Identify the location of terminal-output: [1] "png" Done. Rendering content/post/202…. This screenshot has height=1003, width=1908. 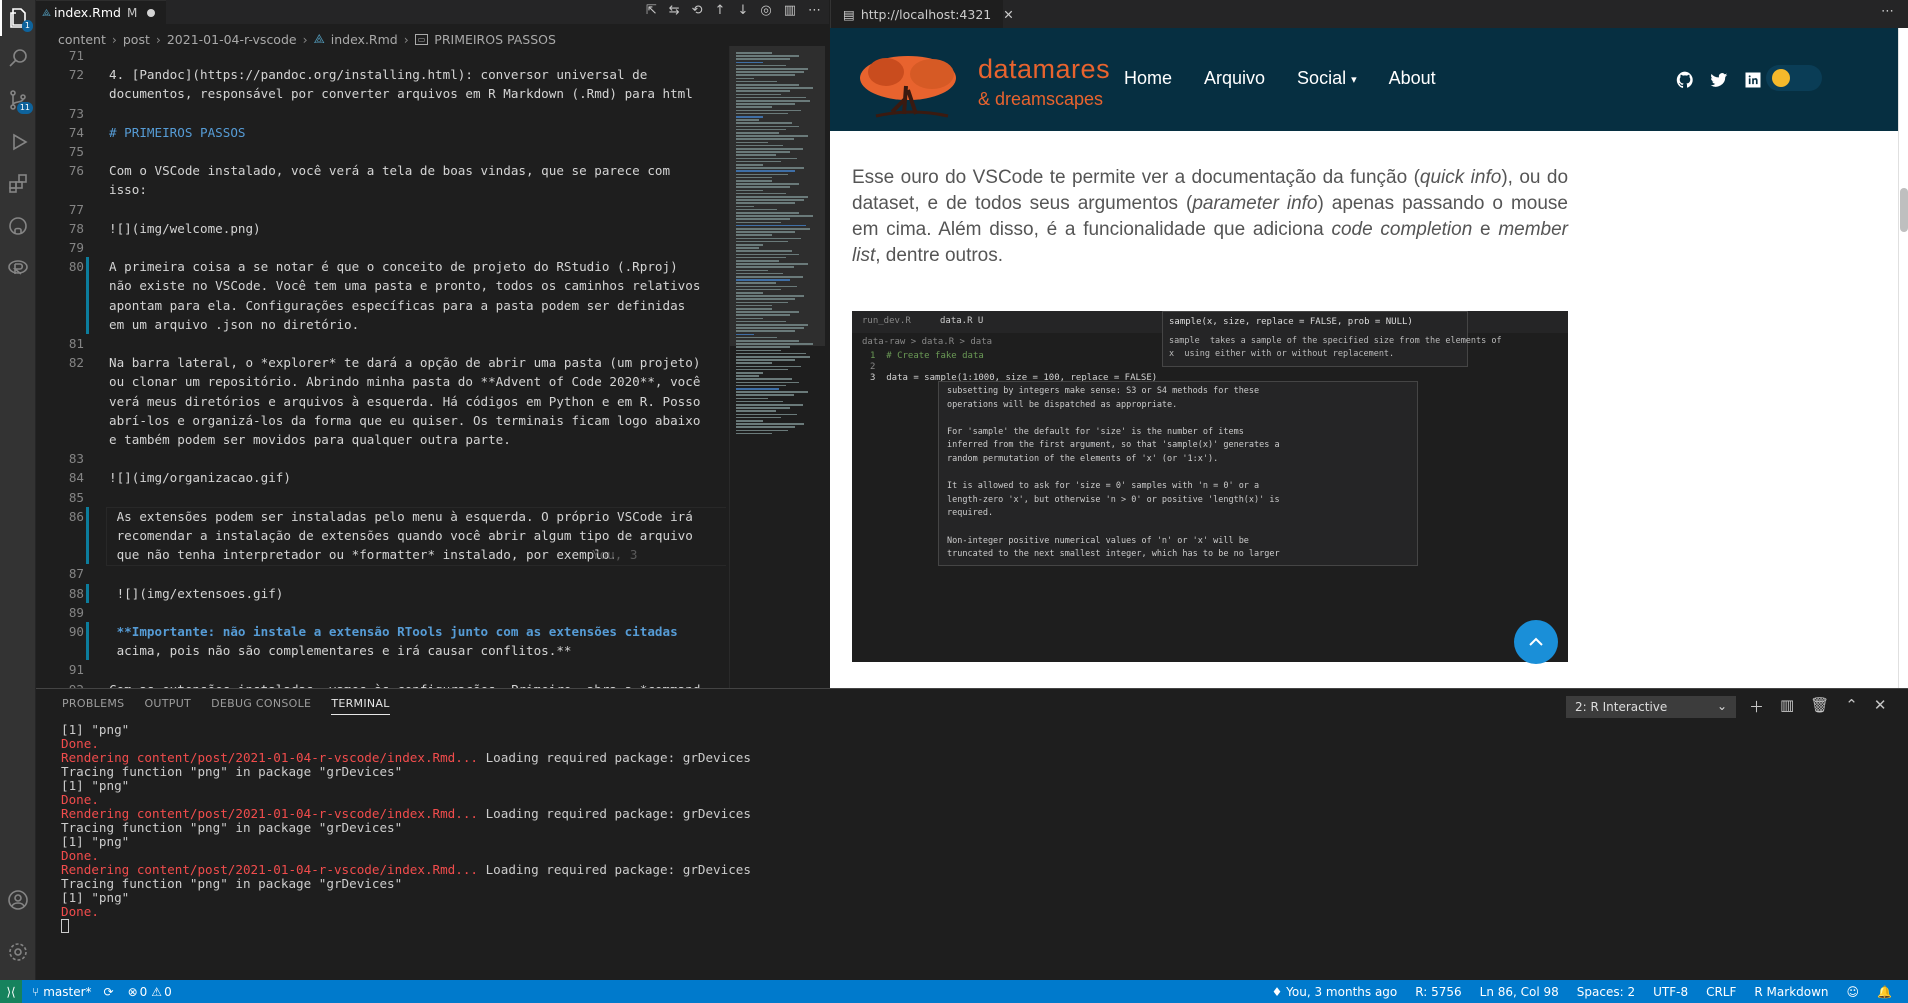
(406, 828).